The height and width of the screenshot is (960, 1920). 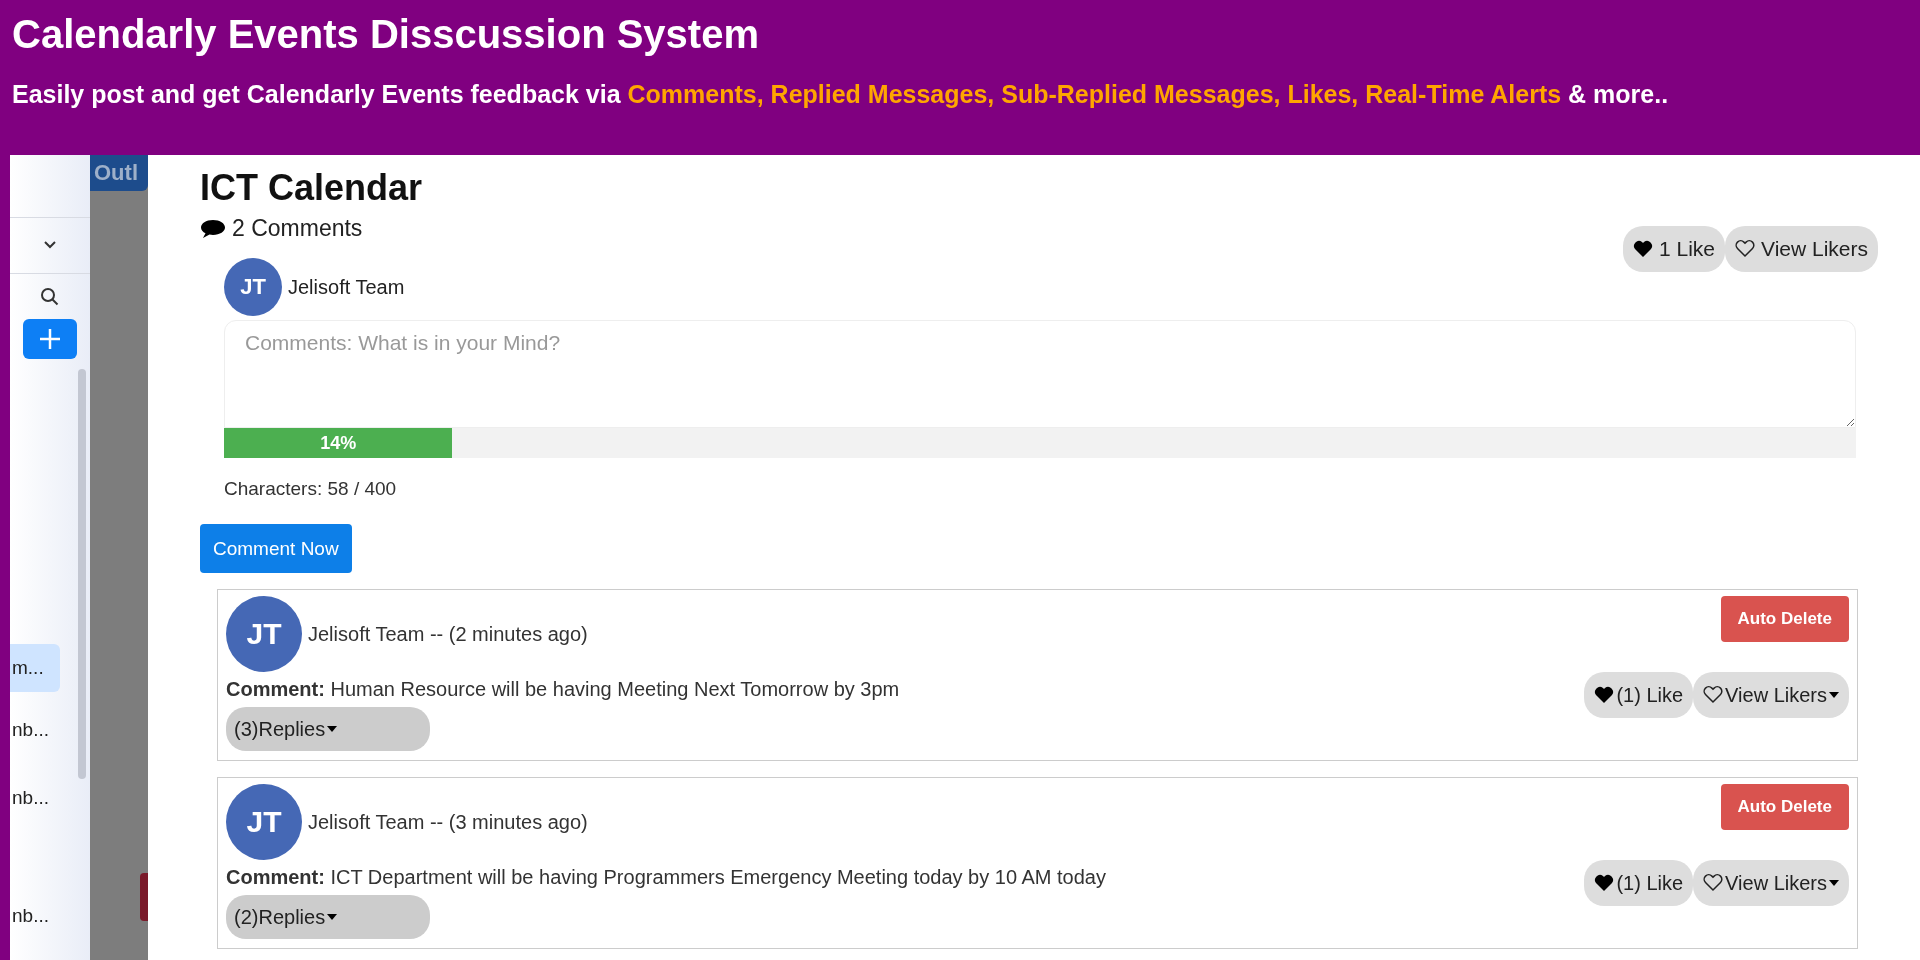 What do you see at coordinates (448, 822) in the screenshot?
I see `comment-byline: Jelisoft Team -- (3 minutes ago)` at bounding box center [448, 822].